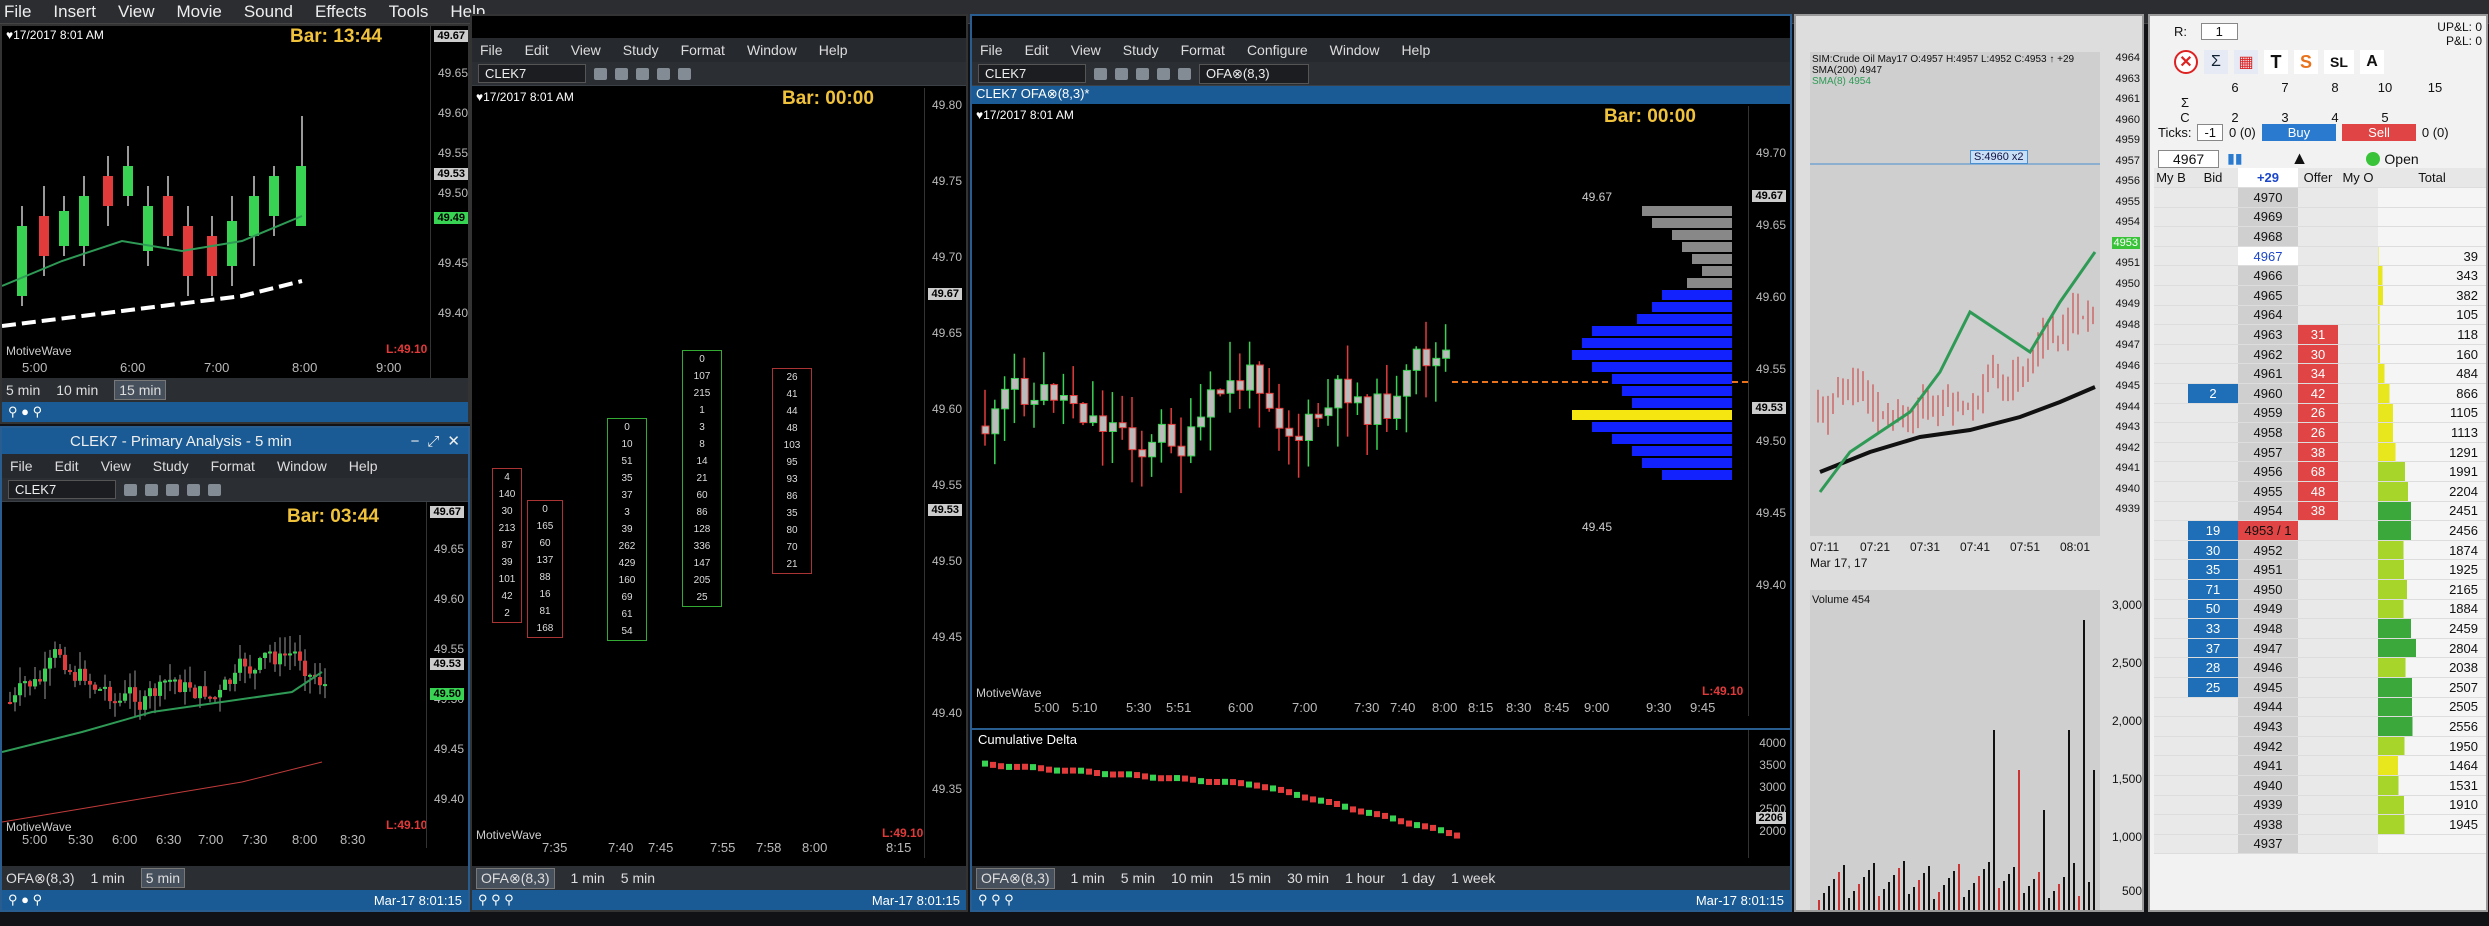  Describe the element at coordinates (2306, 62) in the screenshot. I see `strategy-icon: S` at that location.